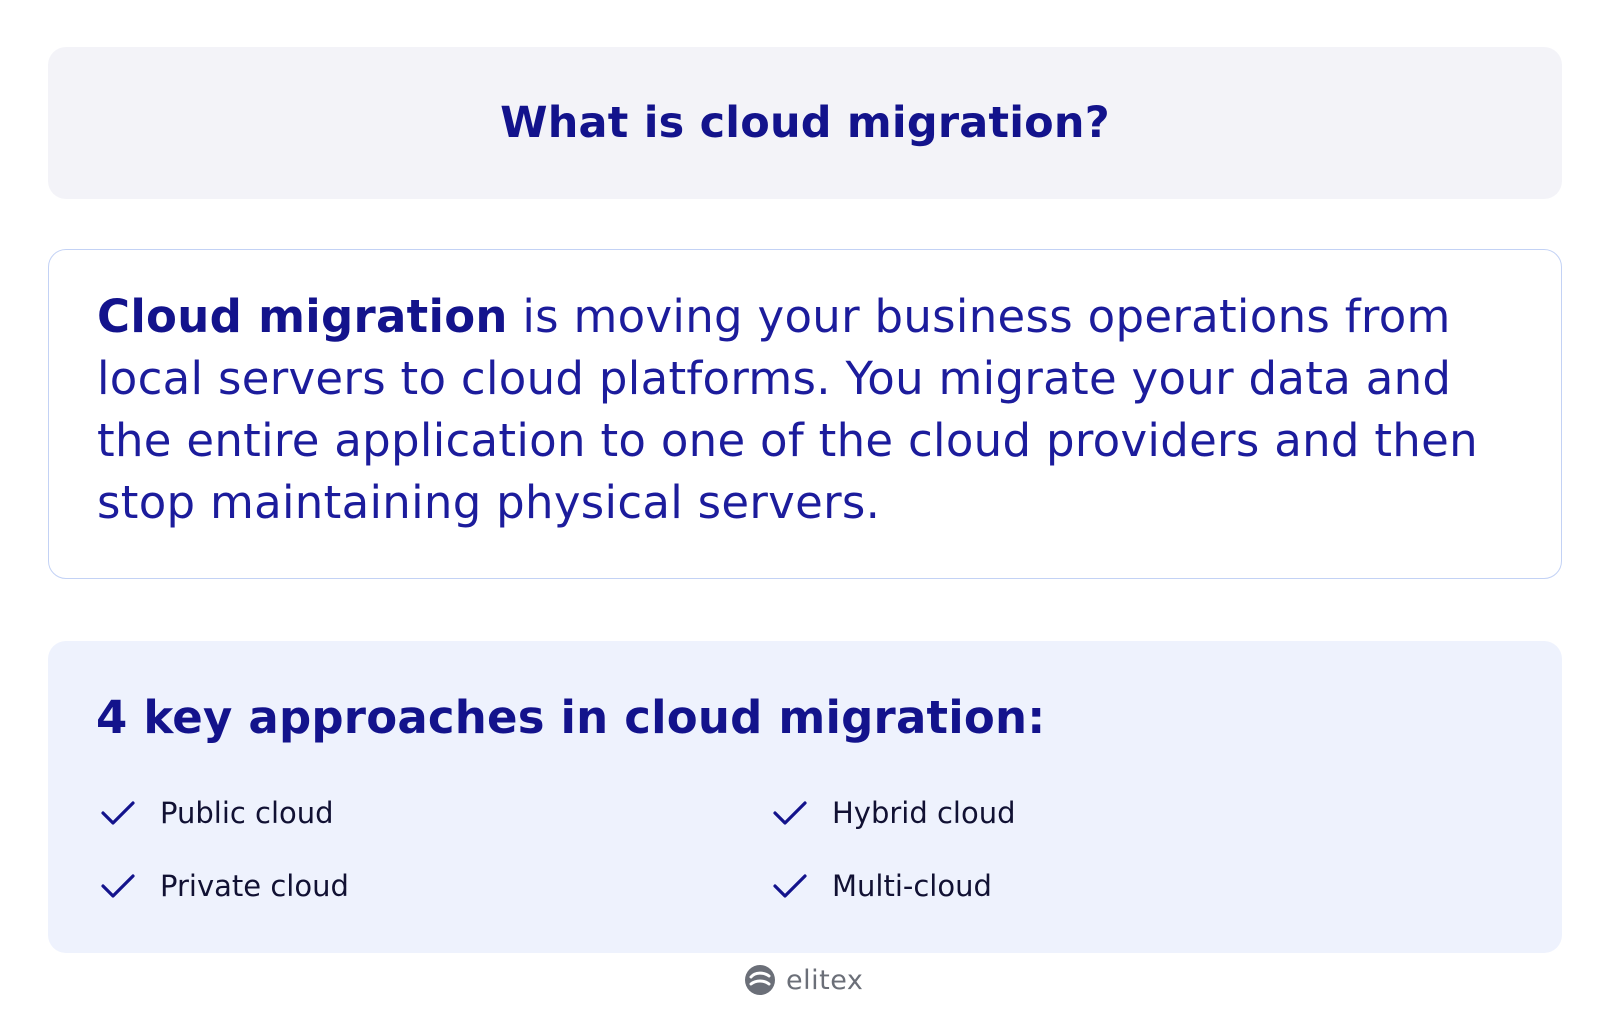  What do you see at coordinates (912, 886) in the screenshot?
I see `approach-label: Multi-cloud` at bounding box center [912, 886].